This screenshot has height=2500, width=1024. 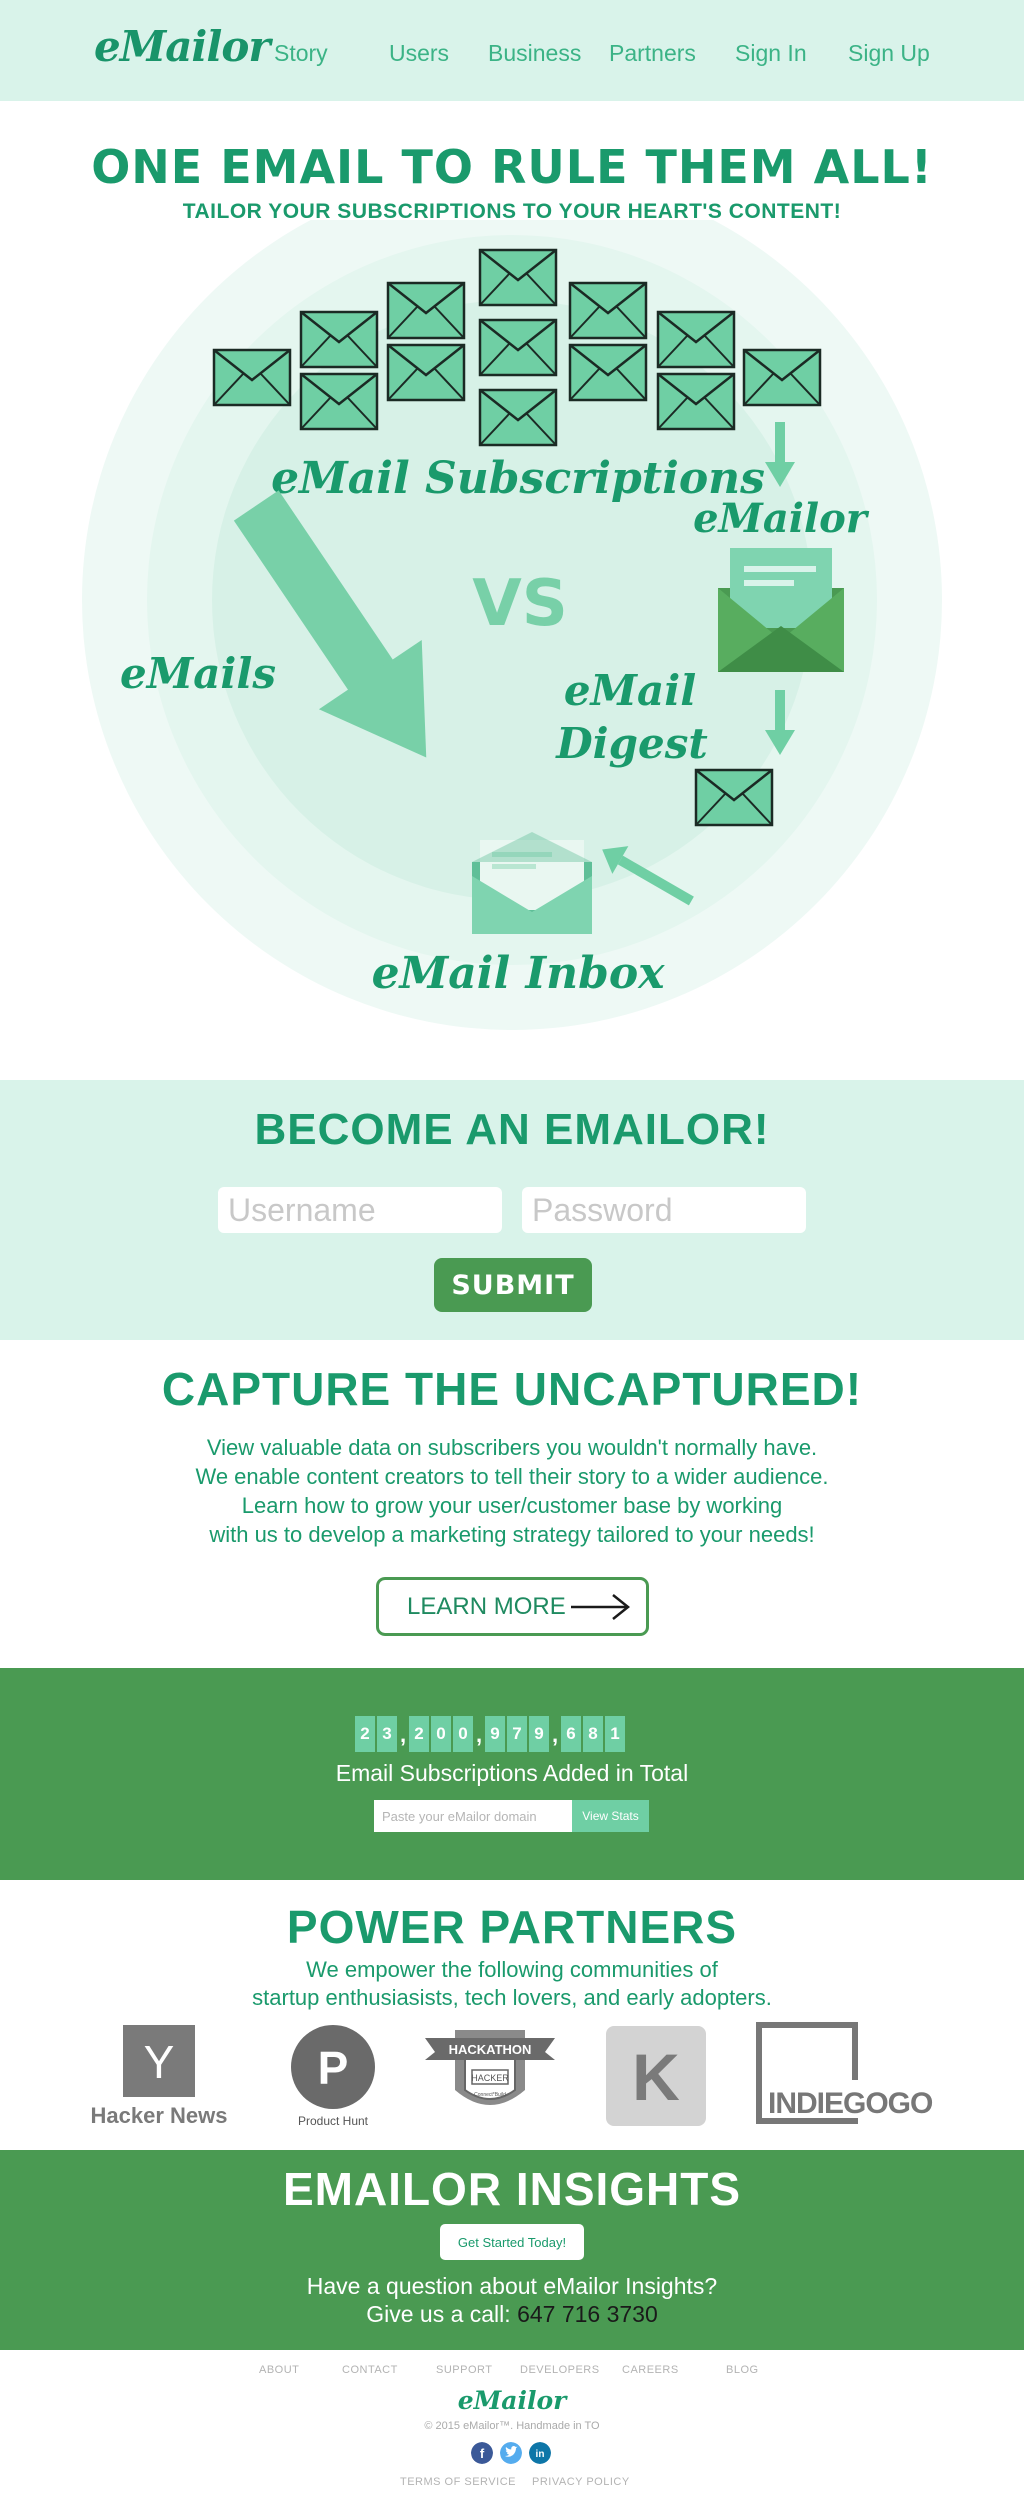 I want to click on linkedin-icon: in, so click(x=540, y=2453).